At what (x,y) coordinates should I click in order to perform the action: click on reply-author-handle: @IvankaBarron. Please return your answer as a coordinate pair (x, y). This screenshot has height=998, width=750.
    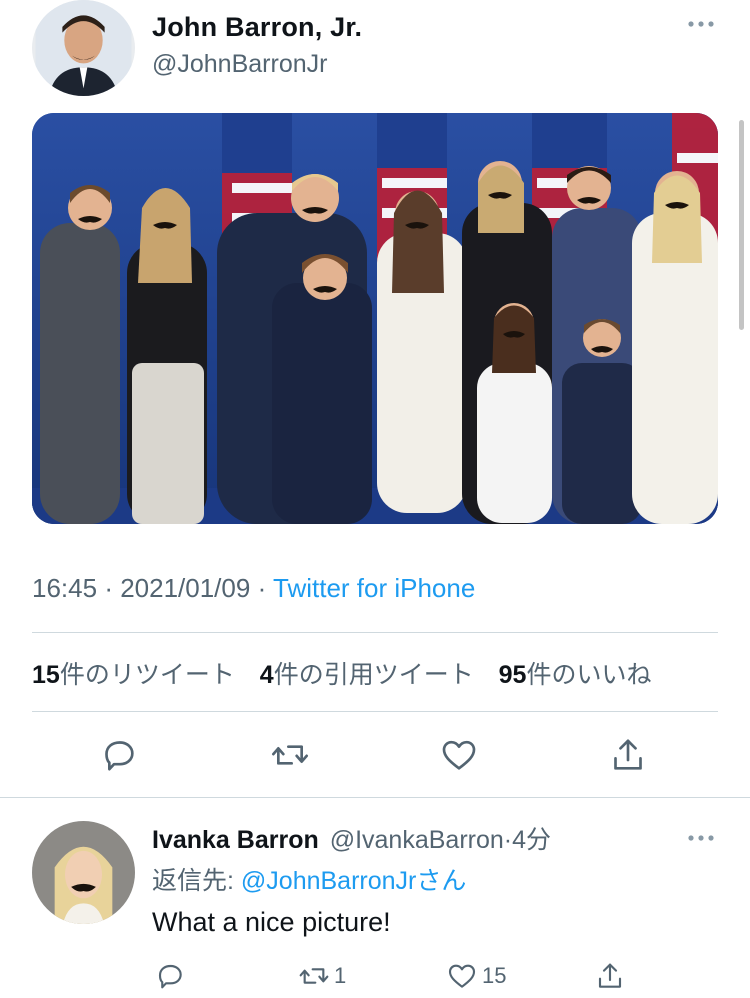
    Looking at the image, I should click on (417, 840).